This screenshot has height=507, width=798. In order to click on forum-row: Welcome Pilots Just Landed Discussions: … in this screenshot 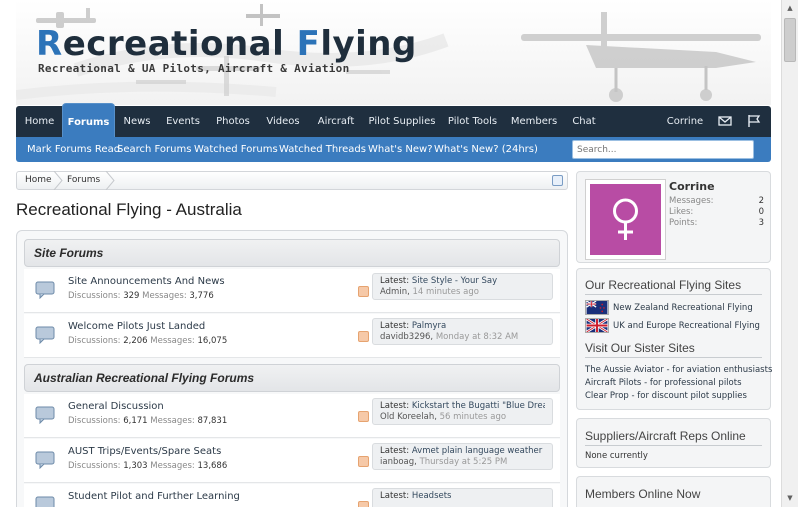, I will do `click(292, 336)`.